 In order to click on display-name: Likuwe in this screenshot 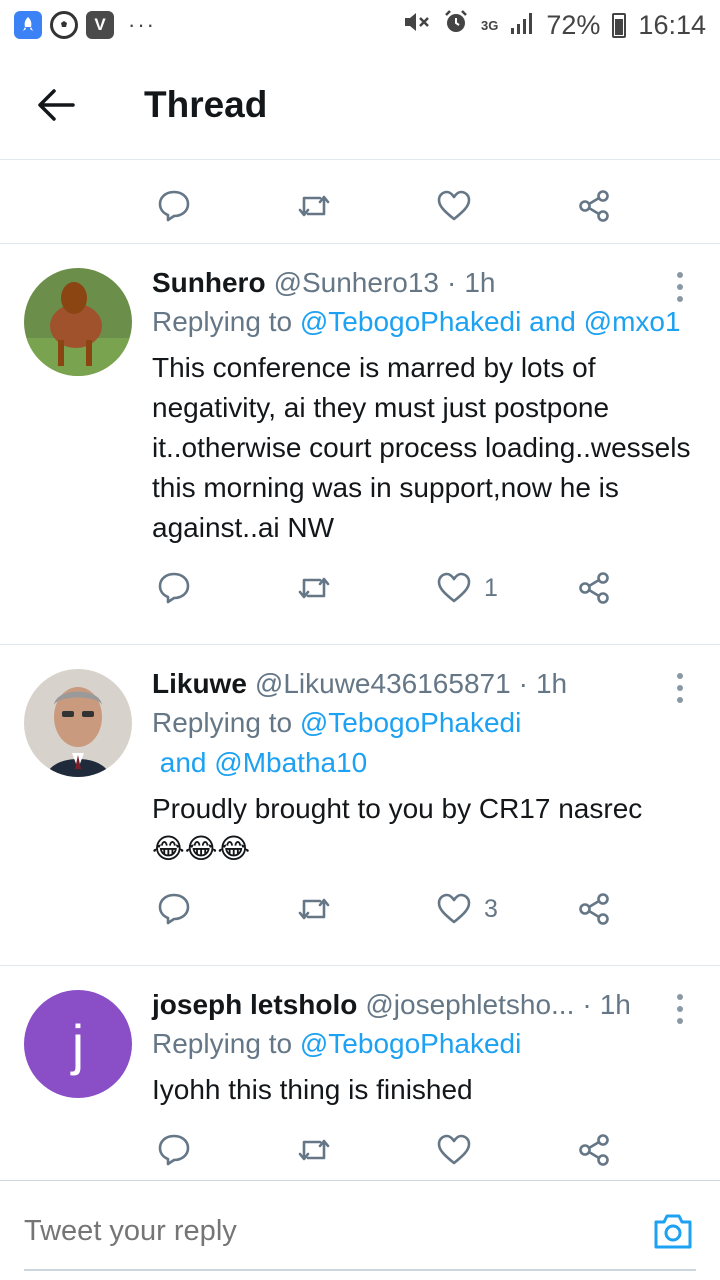, I will do `click(199, 684)`.